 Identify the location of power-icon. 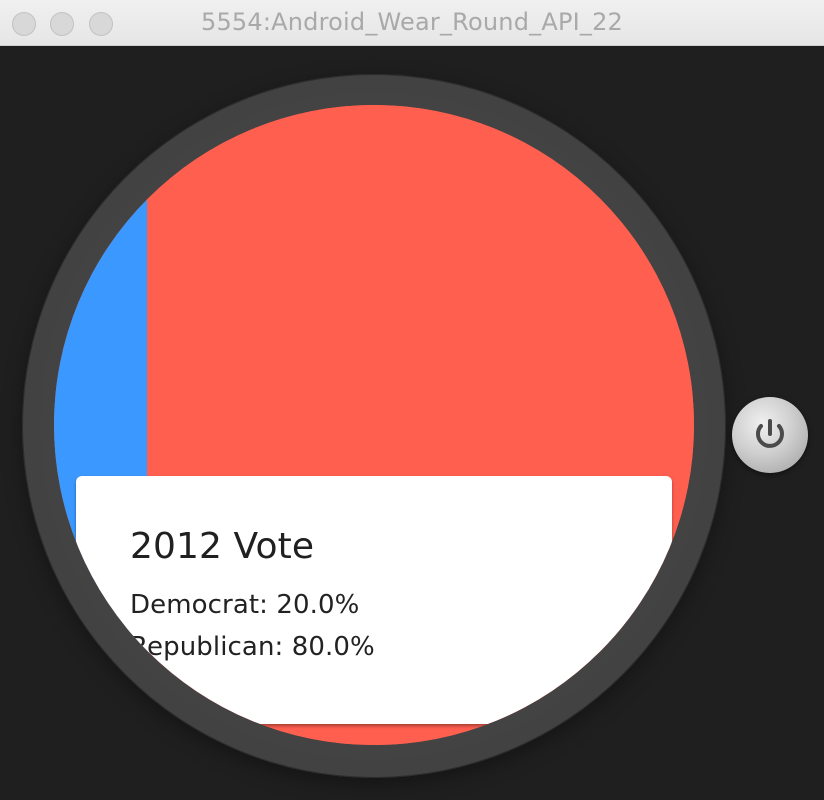
(770, 433).